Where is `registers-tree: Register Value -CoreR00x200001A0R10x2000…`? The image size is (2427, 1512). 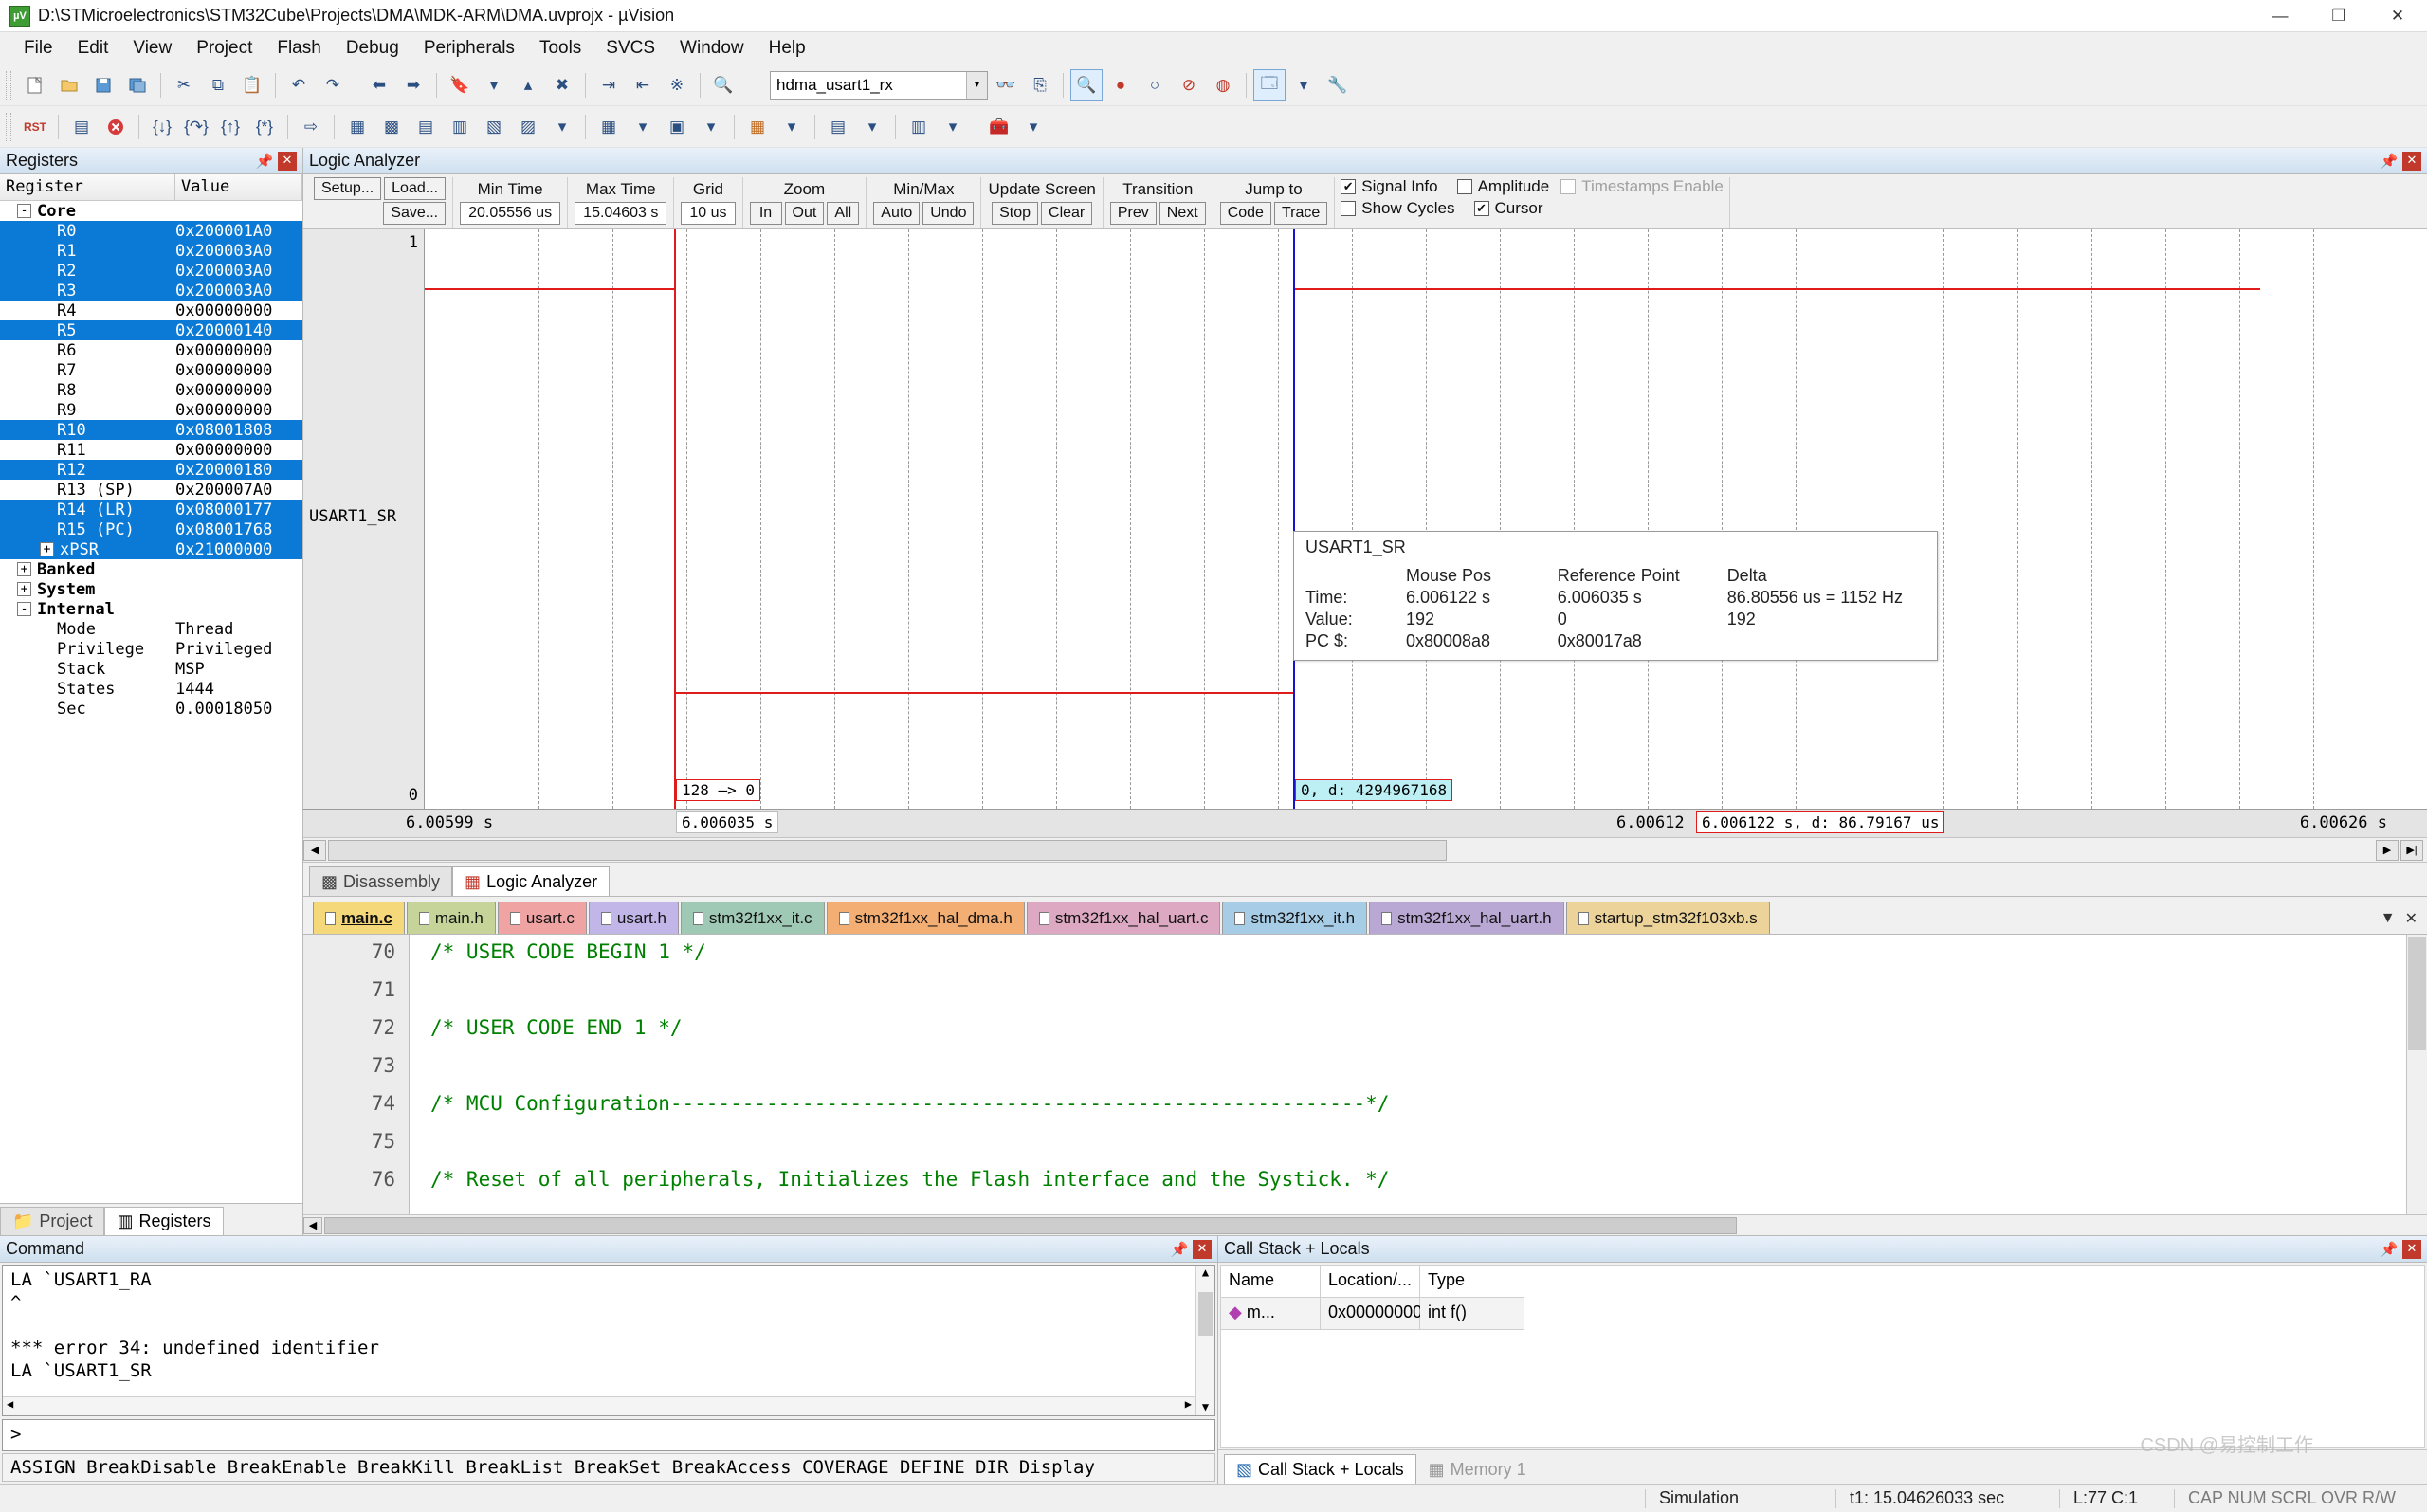 registers-tree: Register Value -CoreR00x200001A0R10x2000… is located at coordinates (151, 688).